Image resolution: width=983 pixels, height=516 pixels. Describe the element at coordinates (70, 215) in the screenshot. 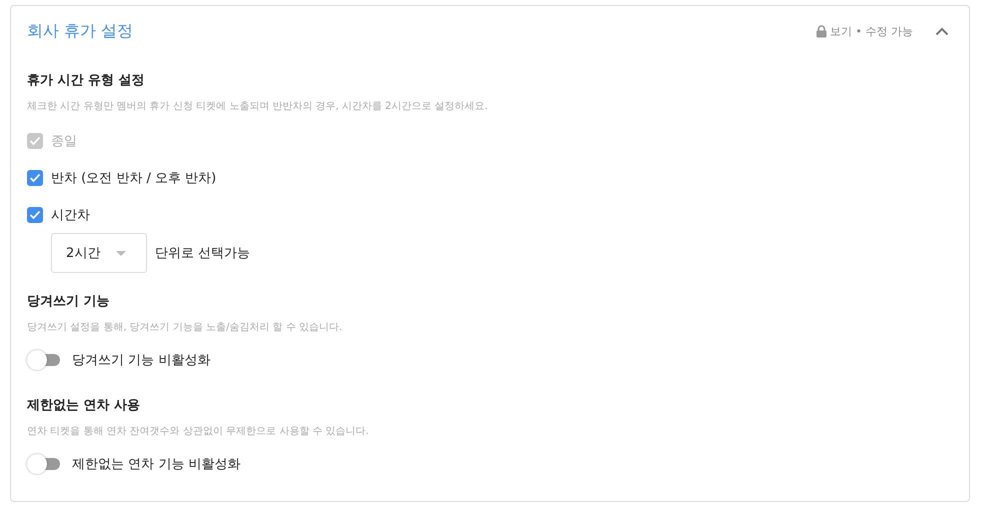

I see `checkbox-label: 시간차` at that location.